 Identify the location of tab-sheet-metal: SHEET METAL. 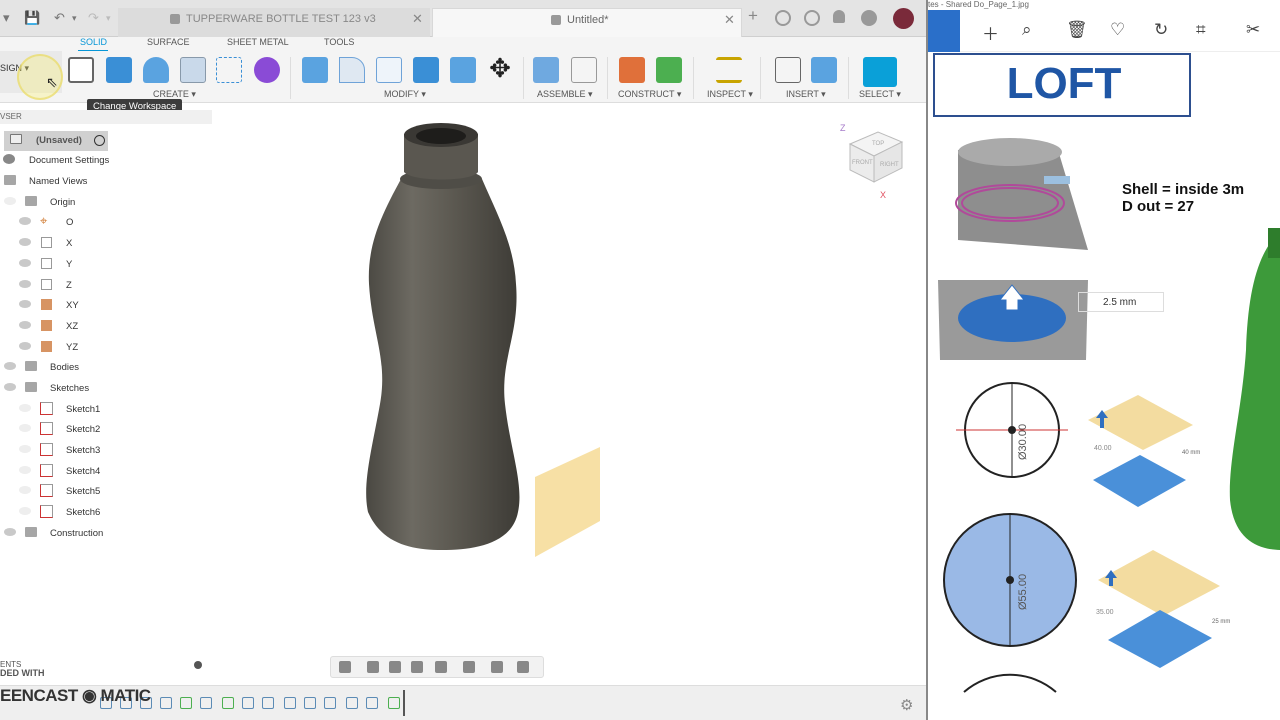
(258, 42).